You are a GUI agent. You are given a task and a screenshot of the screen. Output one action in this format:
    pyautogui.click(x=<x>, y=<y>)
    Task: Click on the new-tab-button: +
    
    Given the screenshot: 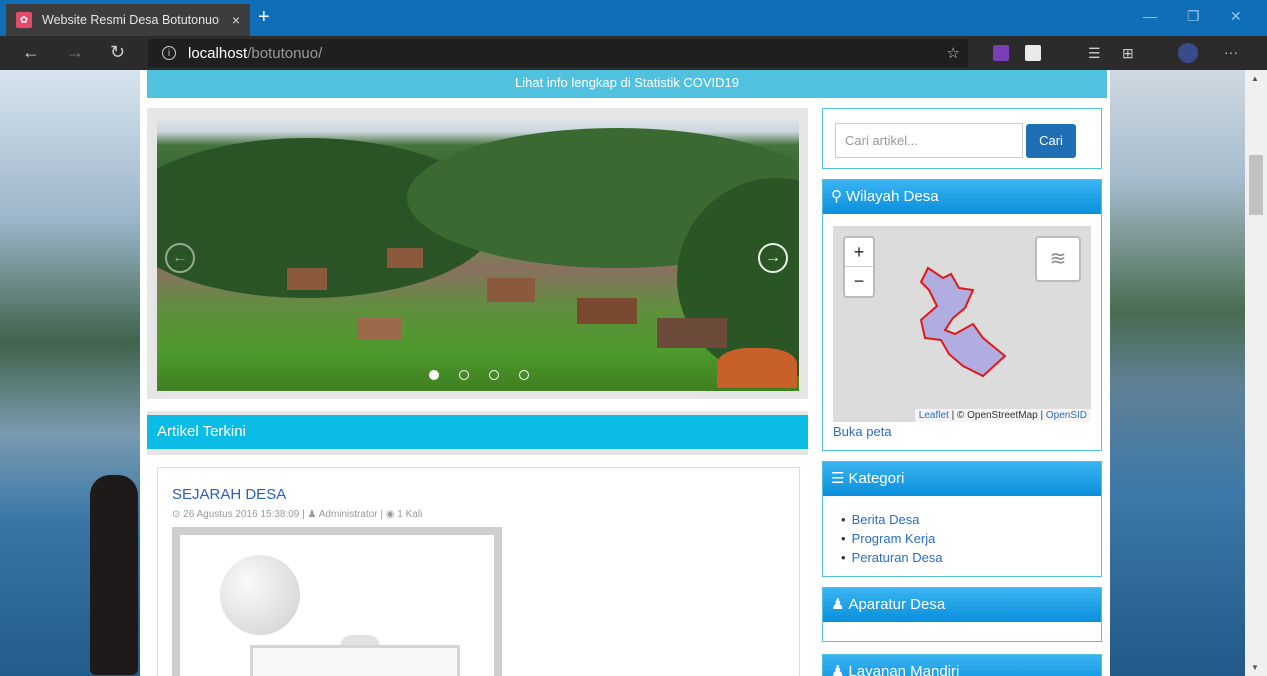 What is the action you would take?
    pyautogui.click(x=264, y=17)
    